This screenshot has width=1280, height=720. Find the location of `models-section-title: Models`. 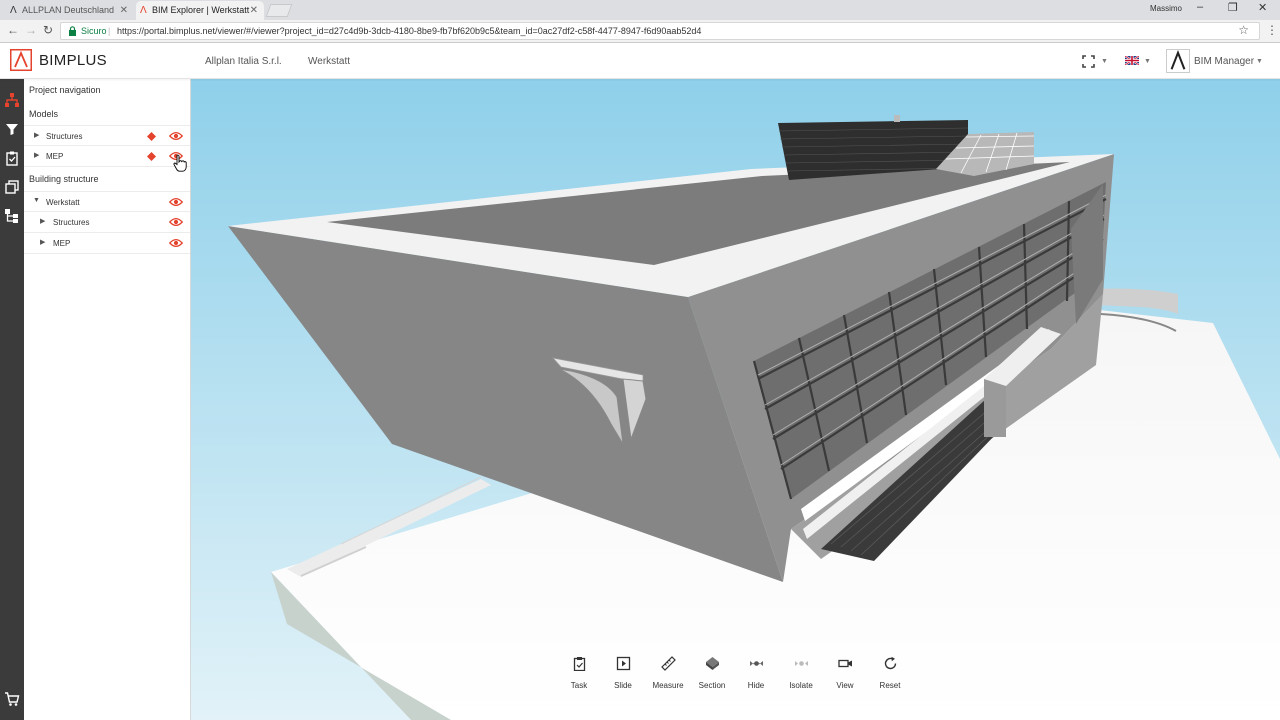

models-section-title: Models is located at coordinates (44, 114).